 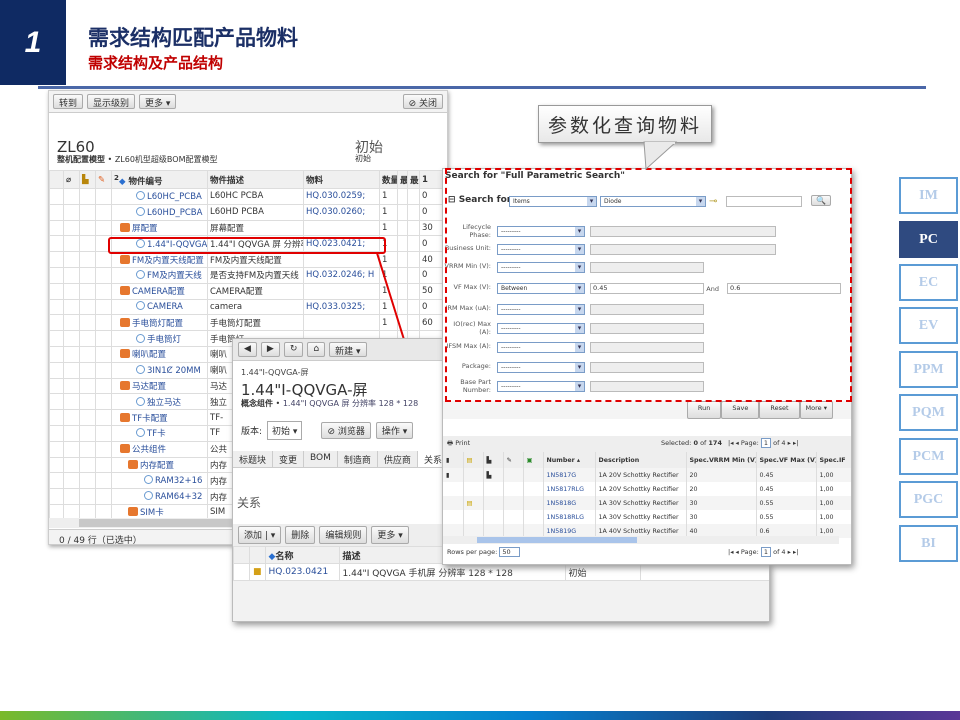 What do you see at coordinates (704, 572) in the screenshot?
I see `rel-extra` at bounding box center [704, 572].